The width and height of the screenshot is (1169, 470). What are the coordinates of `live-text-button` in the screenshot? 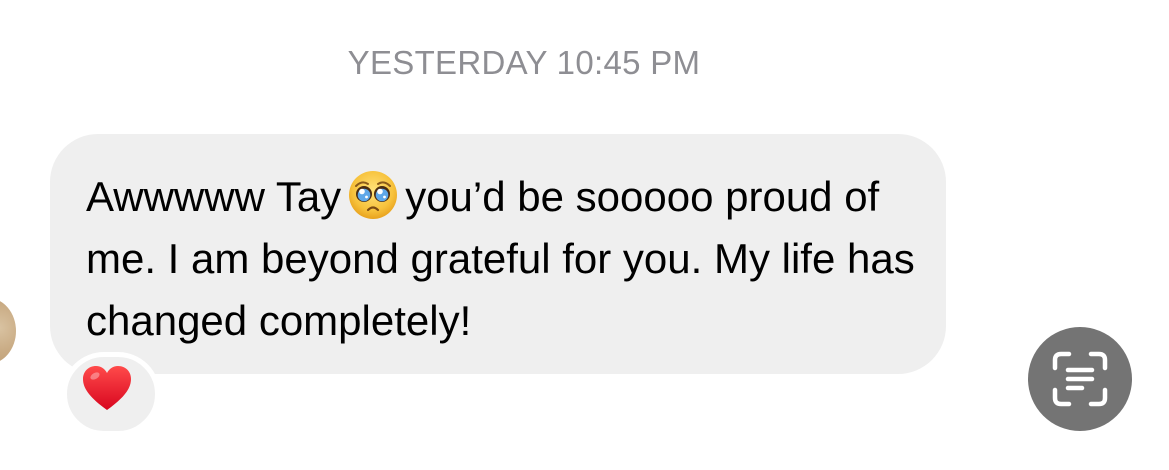 It's located at (1080, 379).